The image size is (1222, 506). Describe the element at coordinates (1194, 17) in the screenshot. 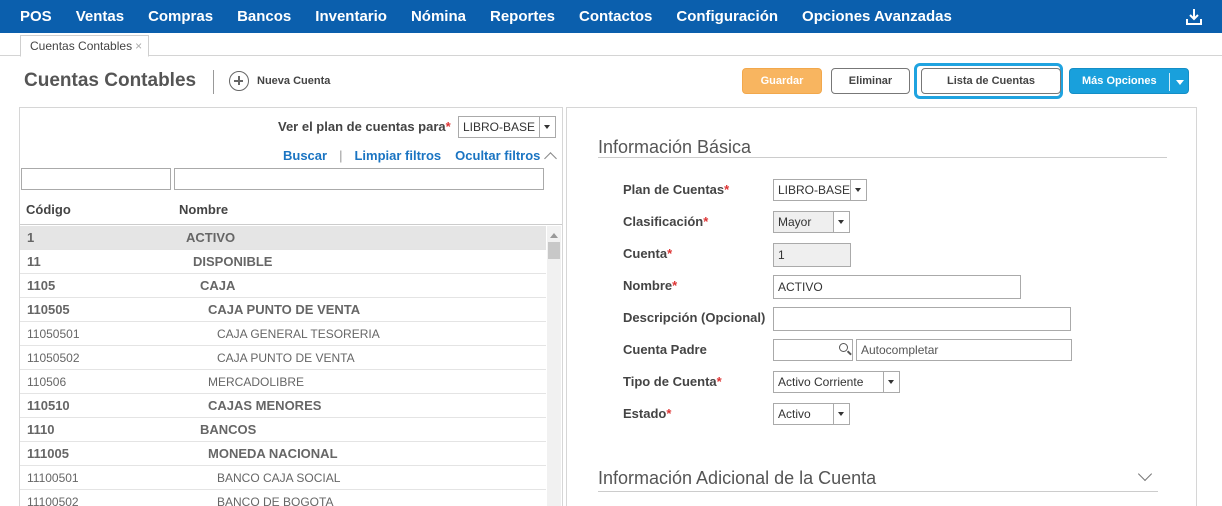

I see `download-icon` at that location.